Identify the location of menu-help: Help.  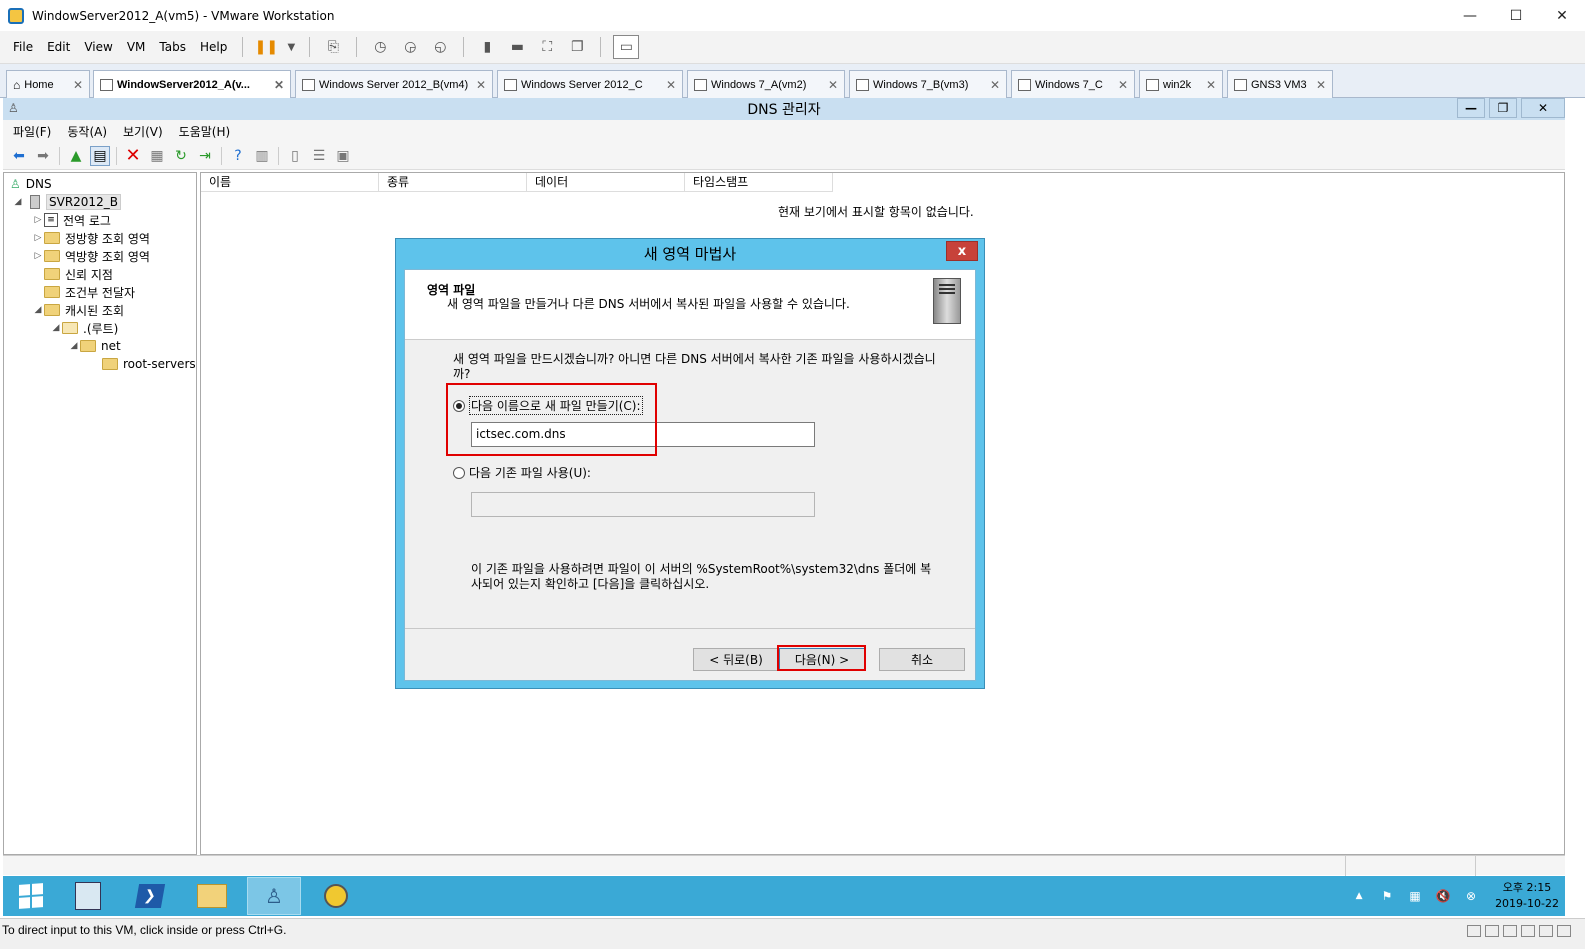
(213, 47).